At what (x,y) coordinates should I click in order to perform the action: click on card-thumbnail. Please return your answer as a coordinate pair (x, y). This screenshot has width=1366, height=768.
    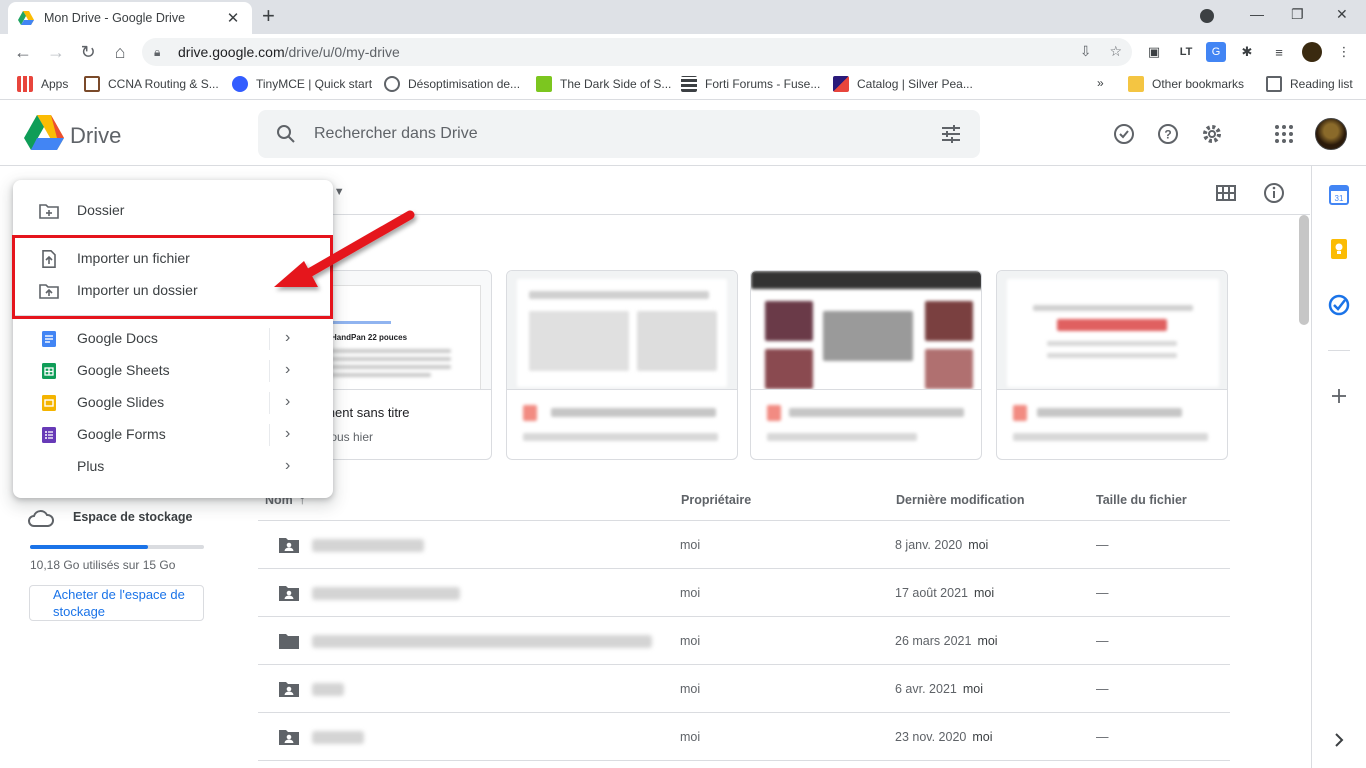
    Looking at the image, I should click on (1112, 330).